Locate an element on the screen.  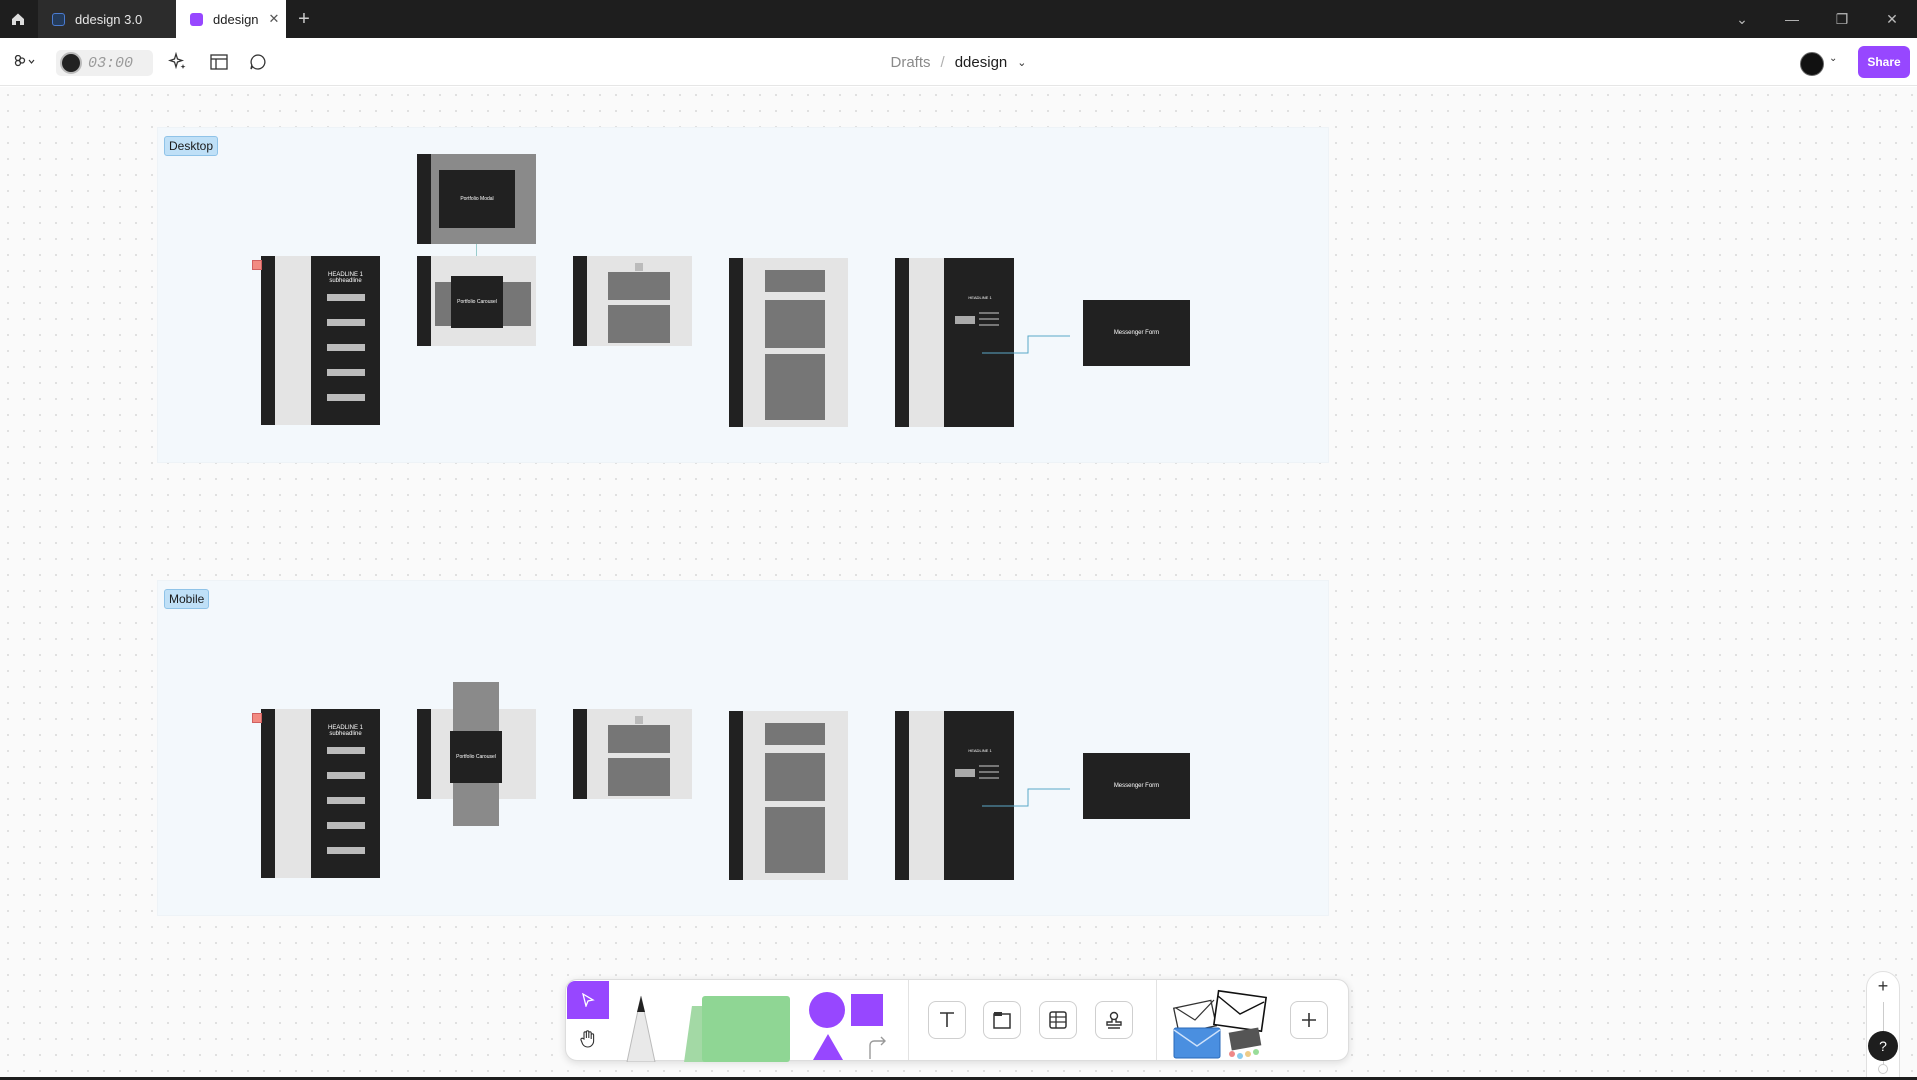
frame-portfolio-modal: Portfolio Modal is located at coordinates (476, 199).